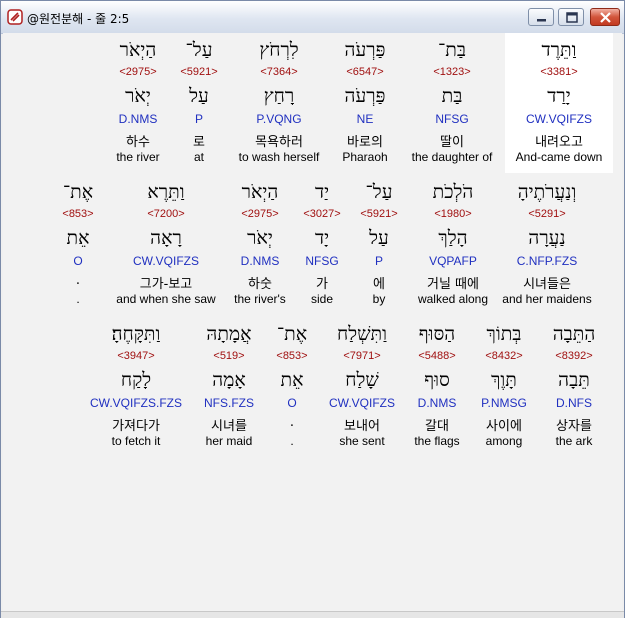 Image resolution: width=625 pixels, height=618 pixels. I want to click on morphology-code: C.NFP.FZS, so click(547, 261).